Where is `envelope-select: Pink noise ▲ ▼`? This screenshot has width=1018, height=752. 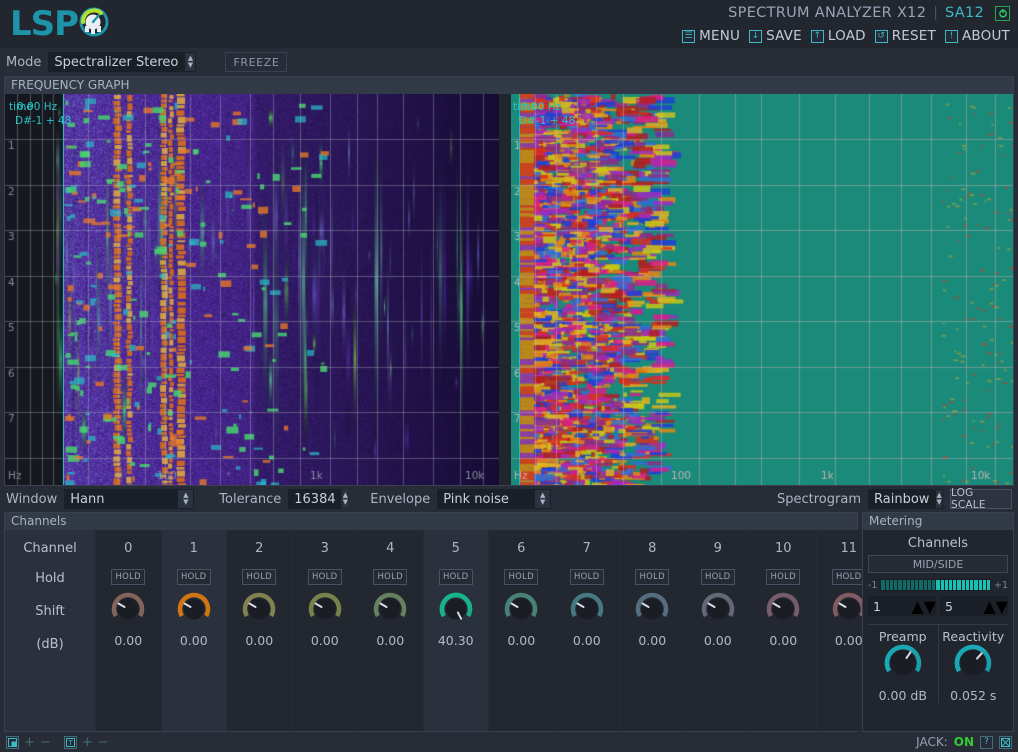
envelope-select: Pink noise ▲ ▼ is located at coordinates (494, 499).